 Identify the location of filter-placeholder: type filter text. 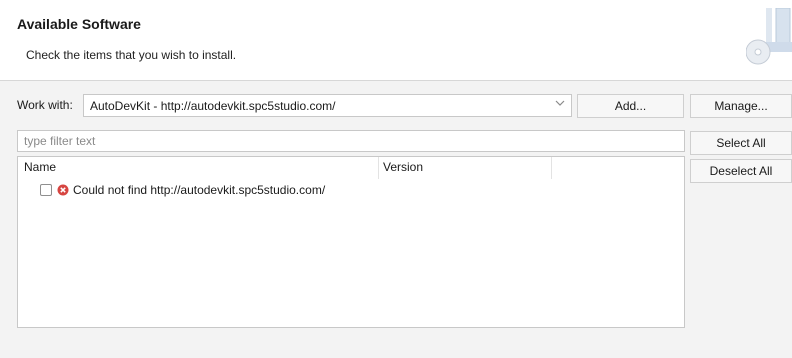
(60, 141).